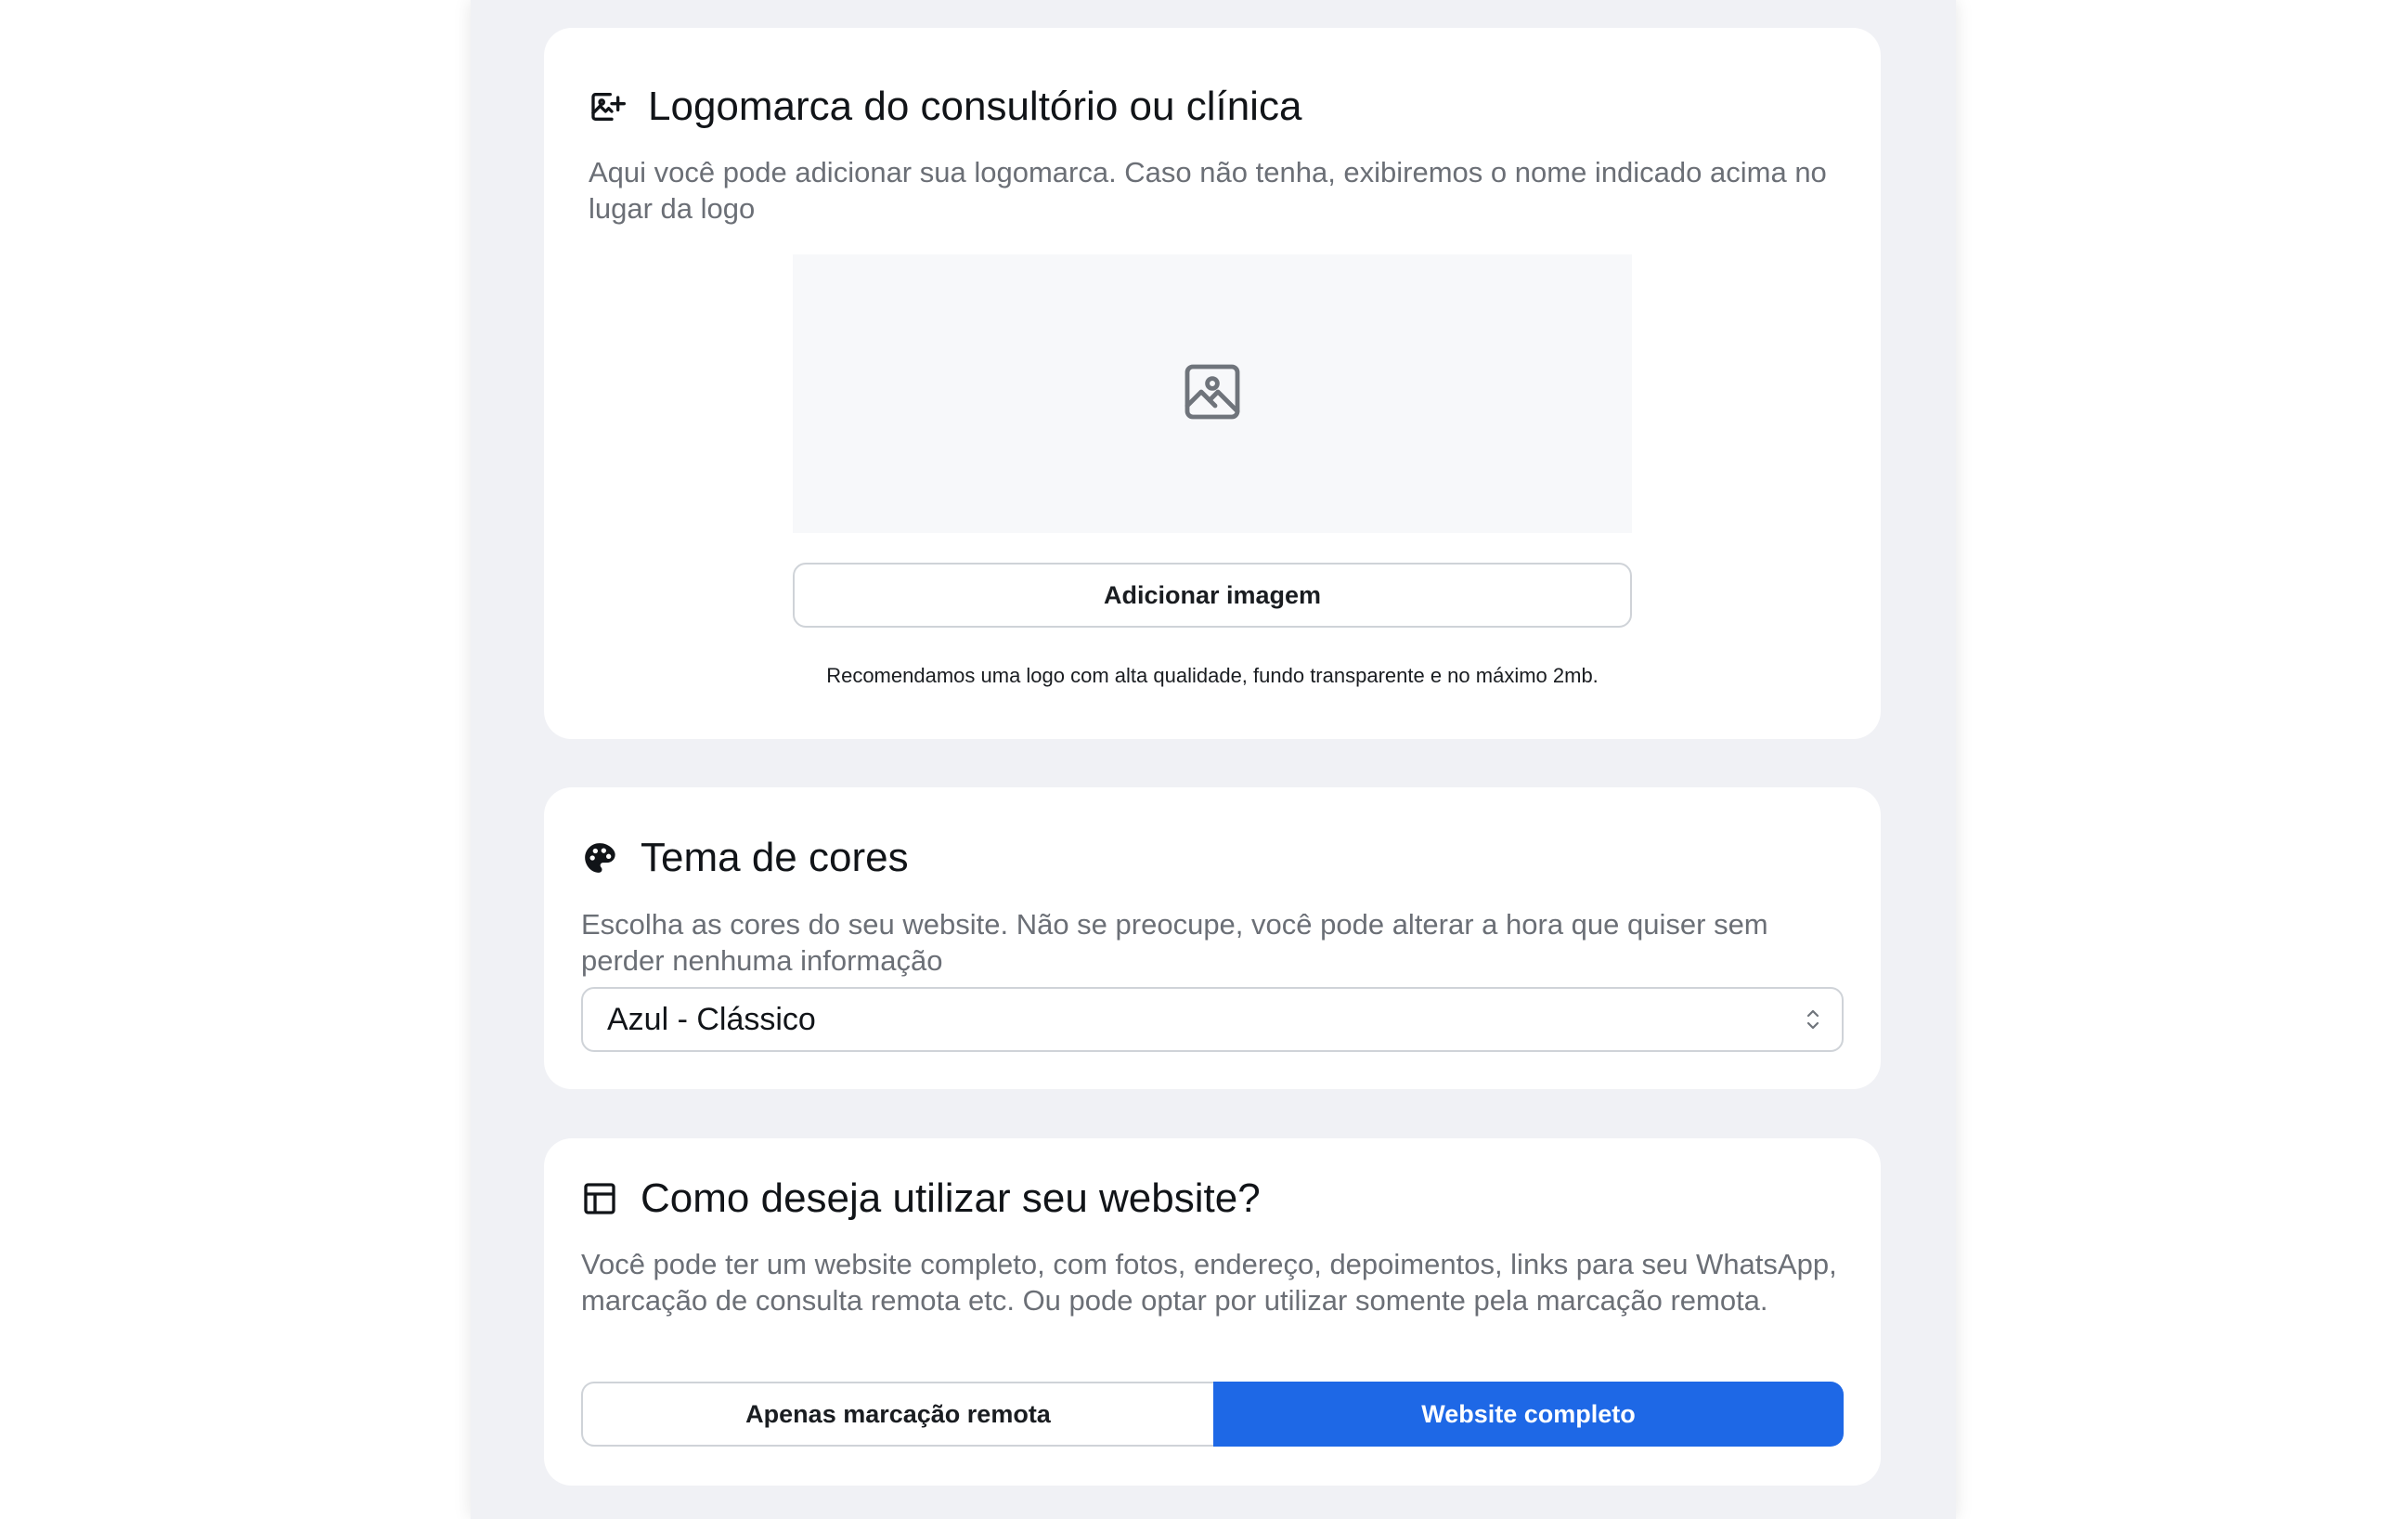 This screenshot has height=1519, width=2408. I want to click on image-add-icon, so click(607, 106).